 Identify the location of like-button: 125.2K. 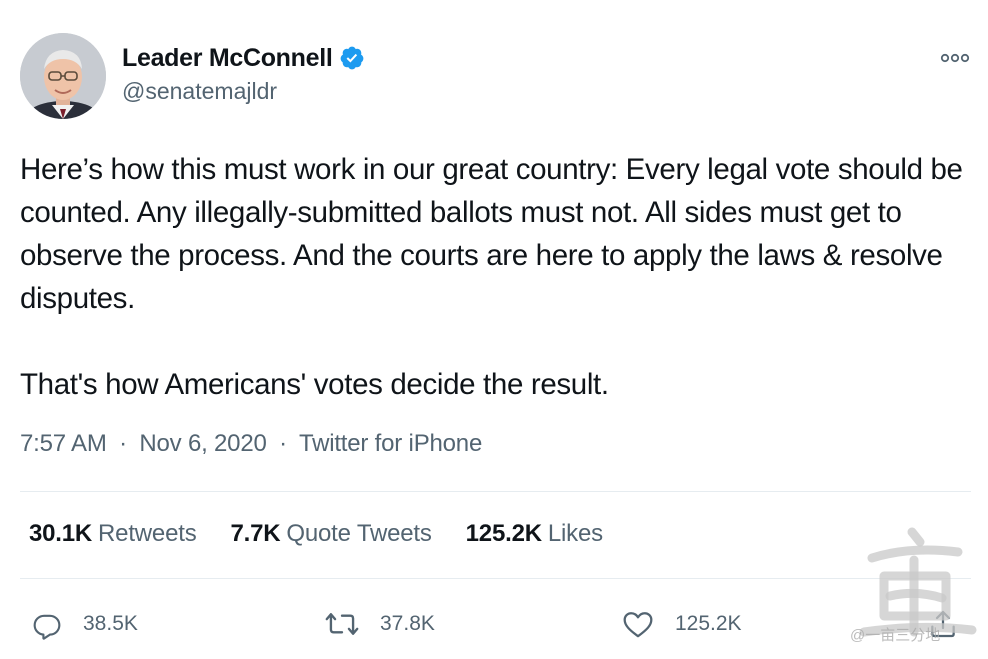
(681, 624).